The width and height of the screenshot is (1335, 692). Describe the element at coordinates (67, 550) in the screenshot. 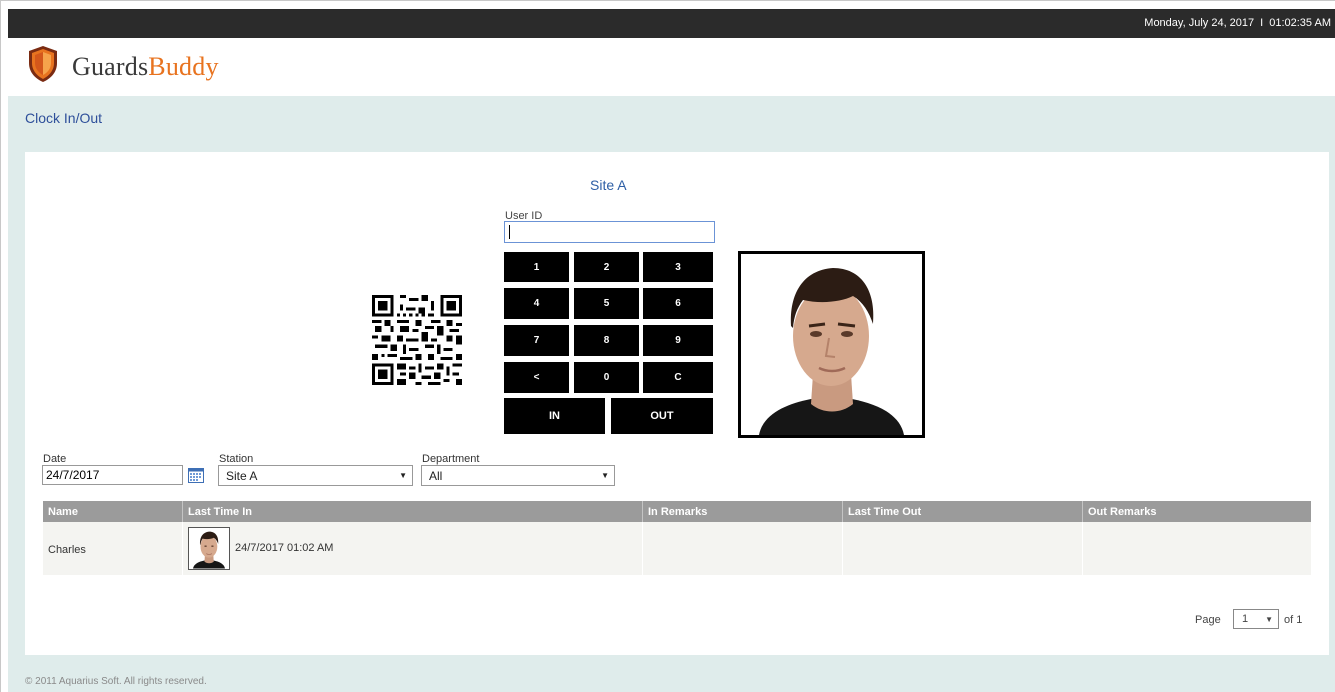

I see `cell-name: Charles` at that location.